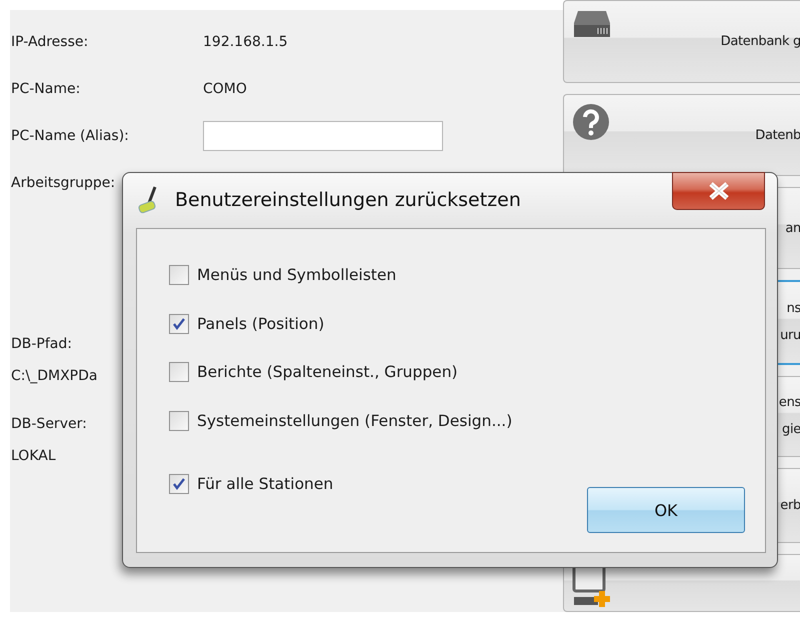  Describe the element at coordinates (41, 344) in the screenshot. I see `field-label: DB-Pfad:` at that location.